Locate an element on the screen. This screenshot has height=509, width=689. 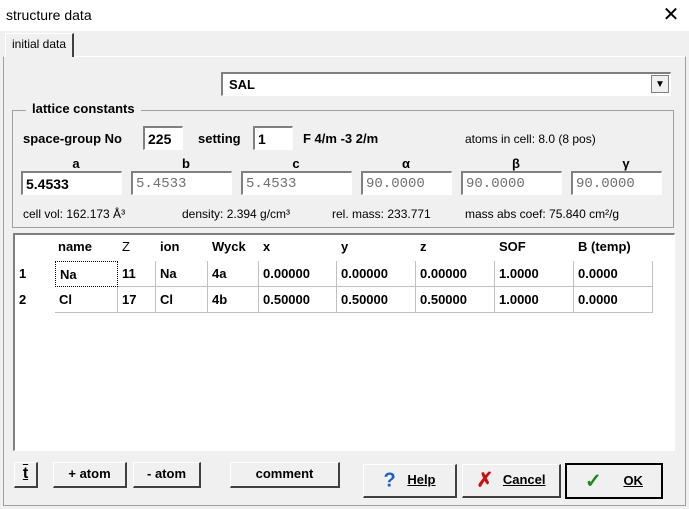
table-cell: 17 is located at coordinates (137, 300).